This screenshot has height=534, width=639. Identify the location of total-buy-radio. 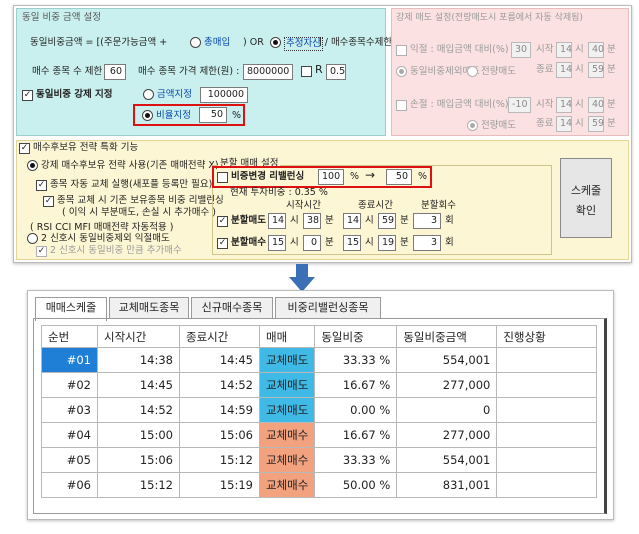
(195, 42).